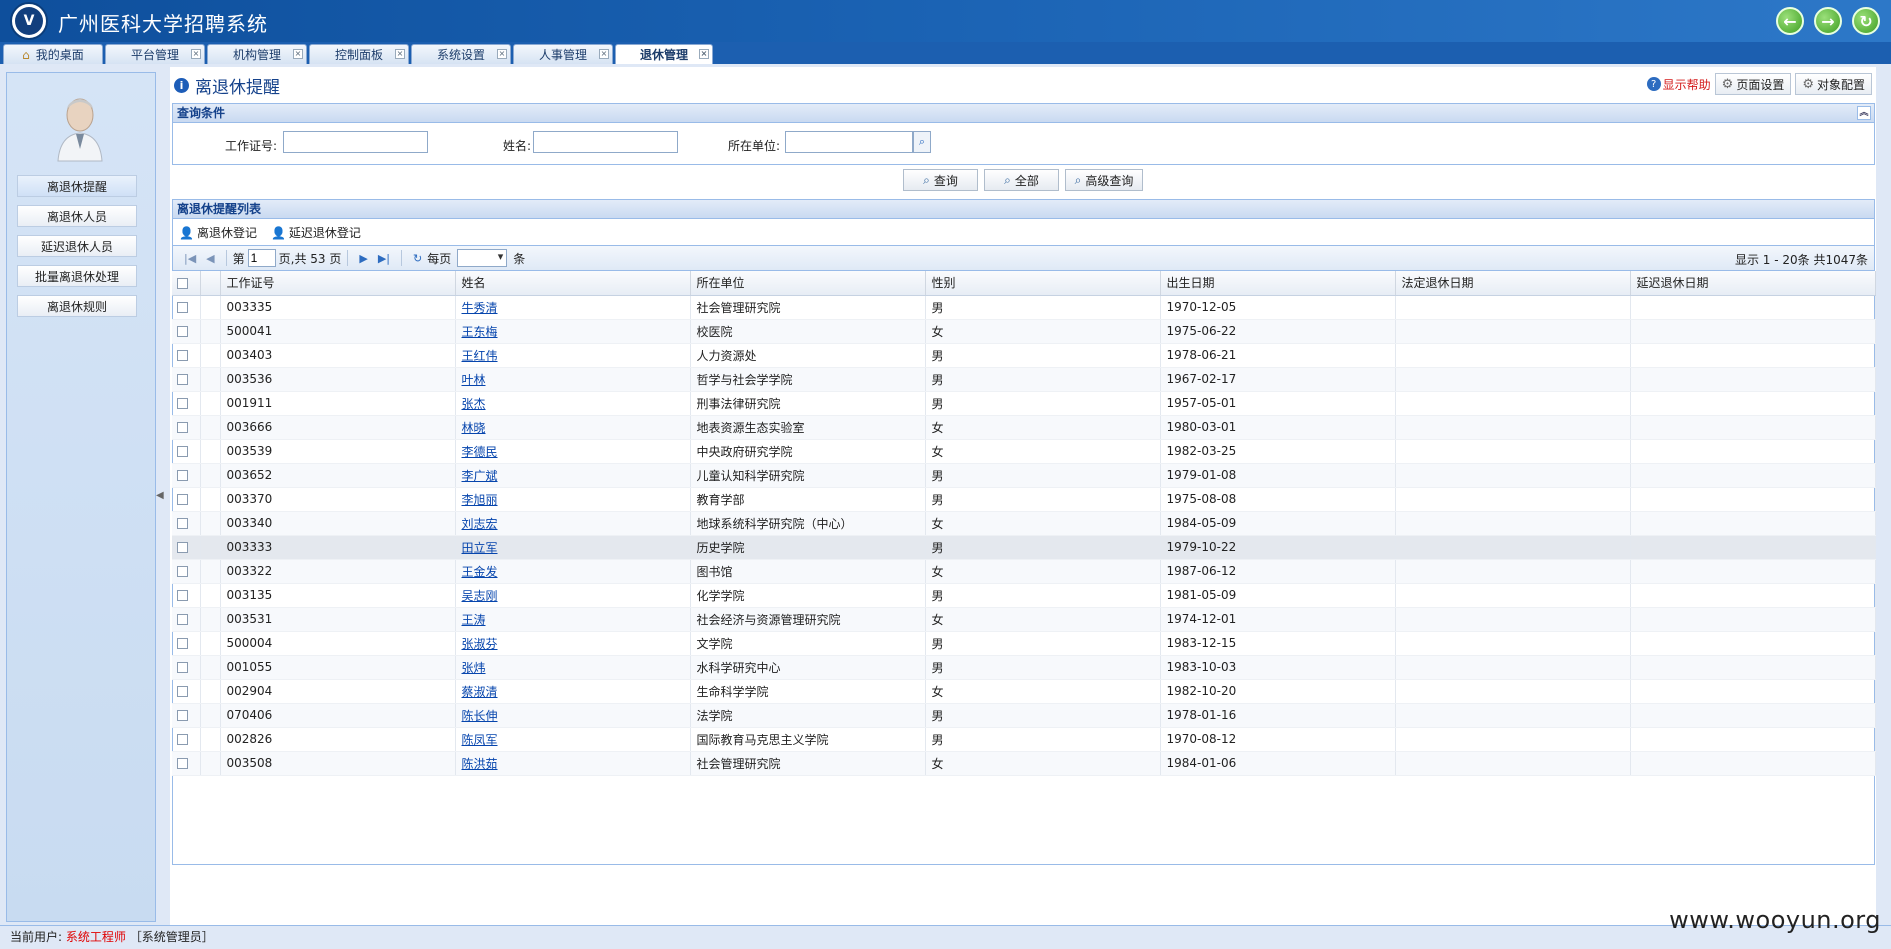 This screenshot has width=1891, height=949. I want to click on table-row: 002904 蔡淑清 生命科学学院 女 1982-10-20, so click(1024, 691).